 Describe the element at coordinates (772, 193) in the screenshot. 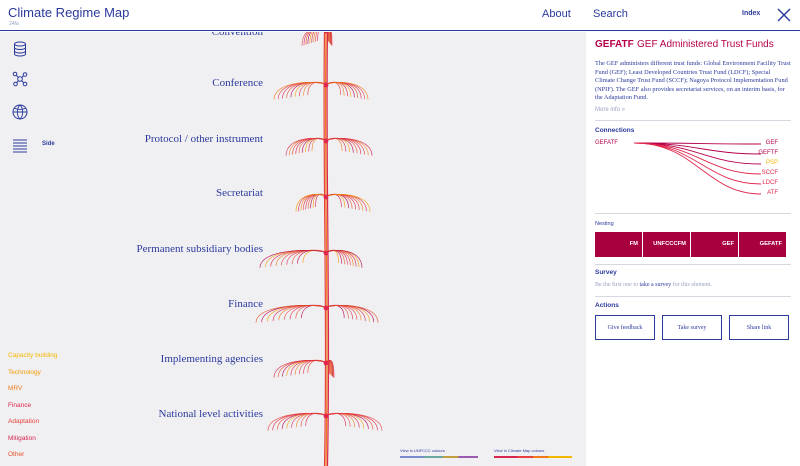

I see `connection-target: ATF` at that location.